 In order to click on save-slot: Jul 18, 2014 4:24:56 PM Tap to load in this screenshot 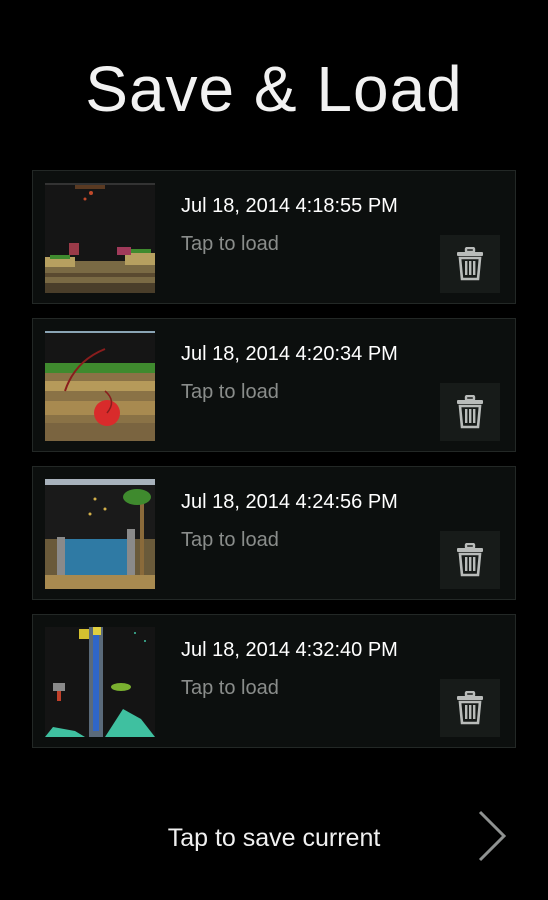, I will do `click(274, 533)`.